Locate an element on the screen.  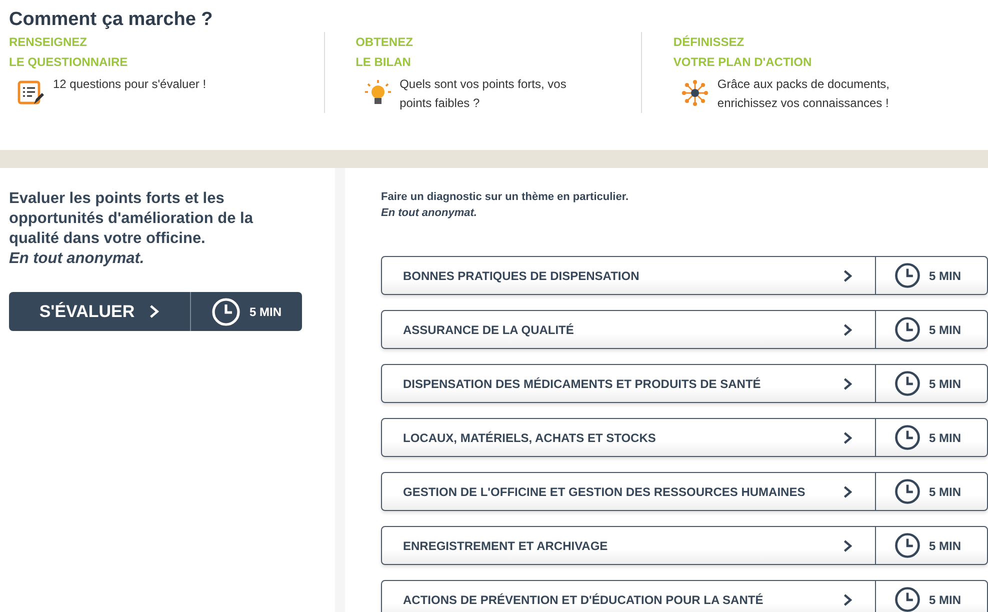
evaluate-button: S'ÉVALUER 5 MIN is located at coordinates (155, 311).